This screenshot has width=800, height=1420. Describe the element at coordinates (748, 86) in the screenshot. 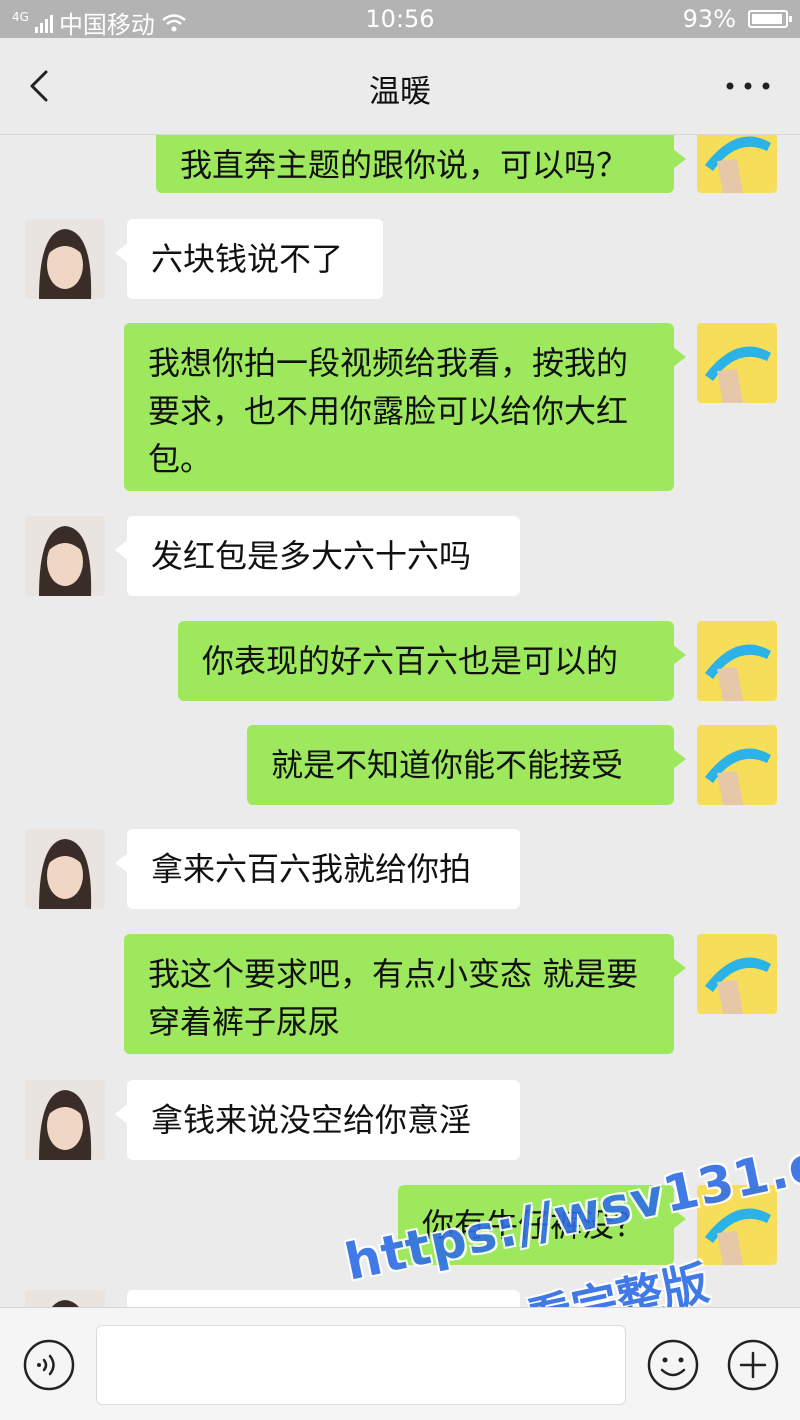

I see `ellipsis-icon` at that location.